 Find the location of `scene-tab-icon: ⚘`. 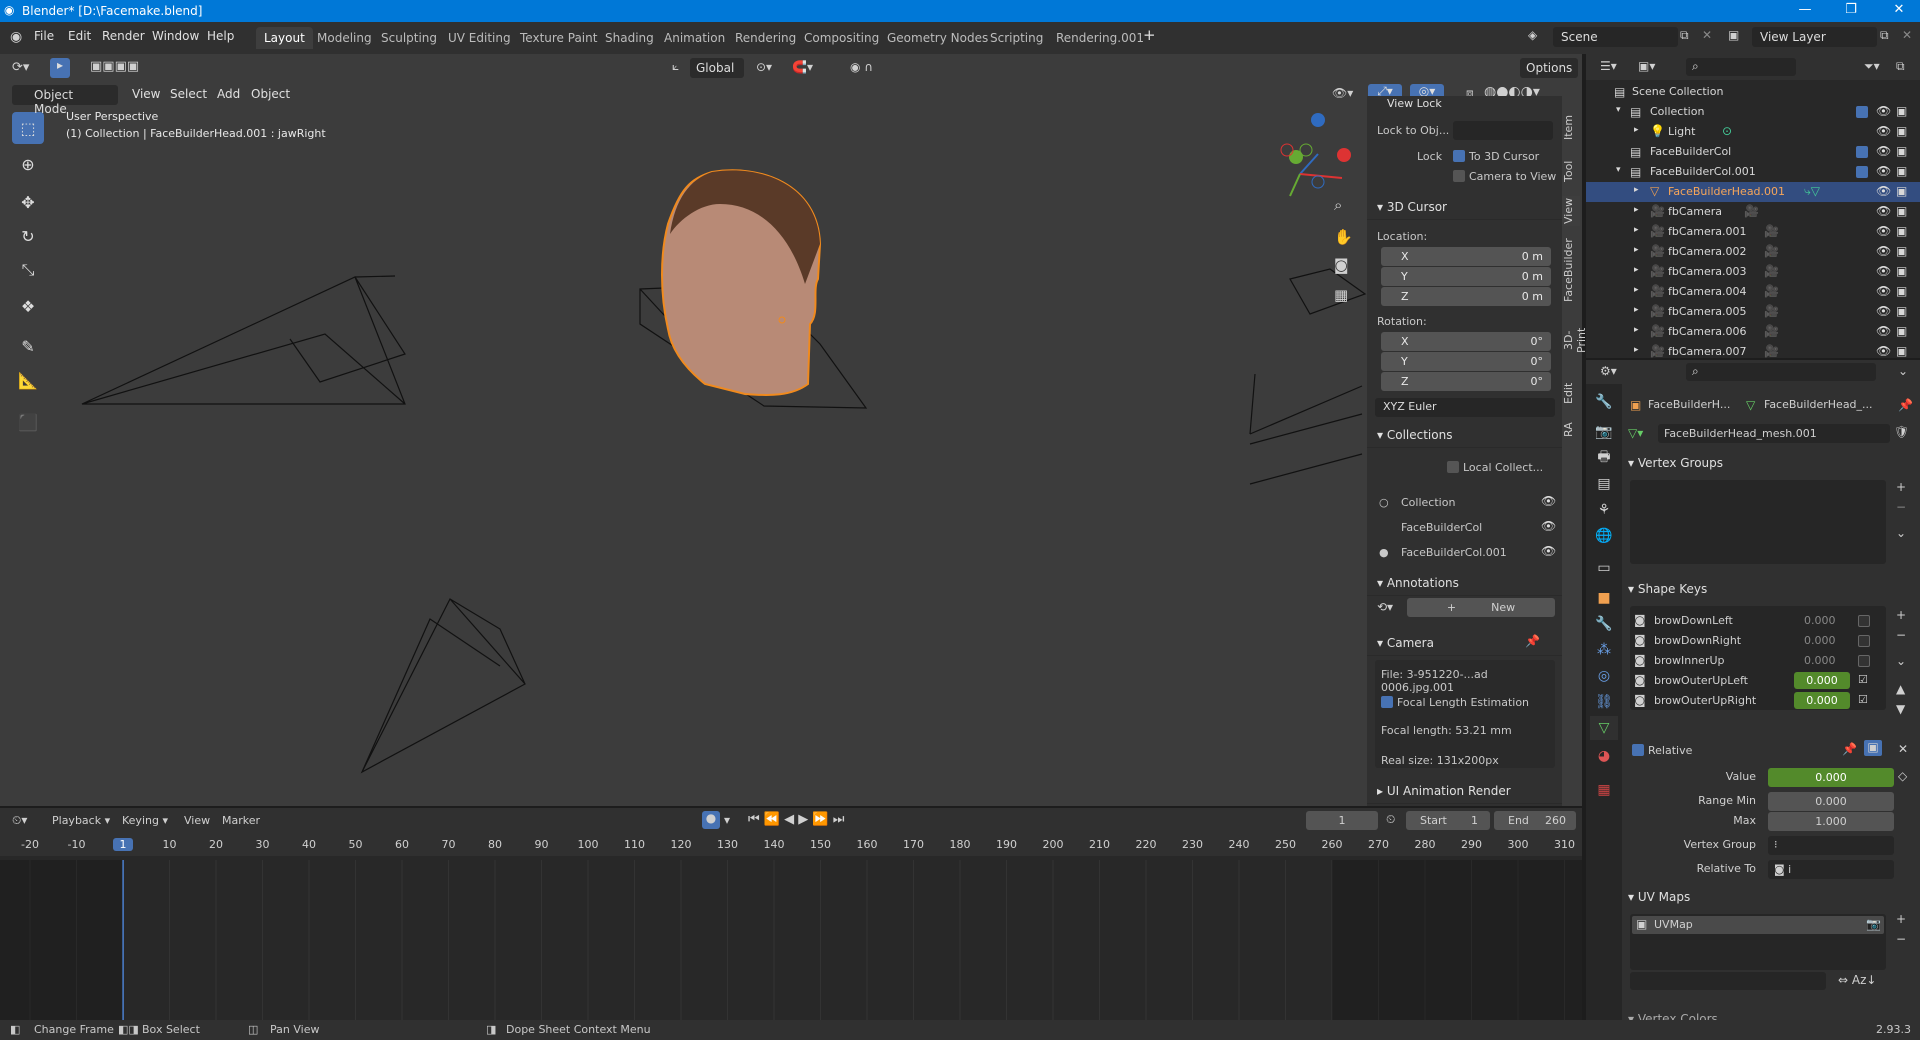

scene-tab-icon: ⚘ is located at coordinates (1604, 510).